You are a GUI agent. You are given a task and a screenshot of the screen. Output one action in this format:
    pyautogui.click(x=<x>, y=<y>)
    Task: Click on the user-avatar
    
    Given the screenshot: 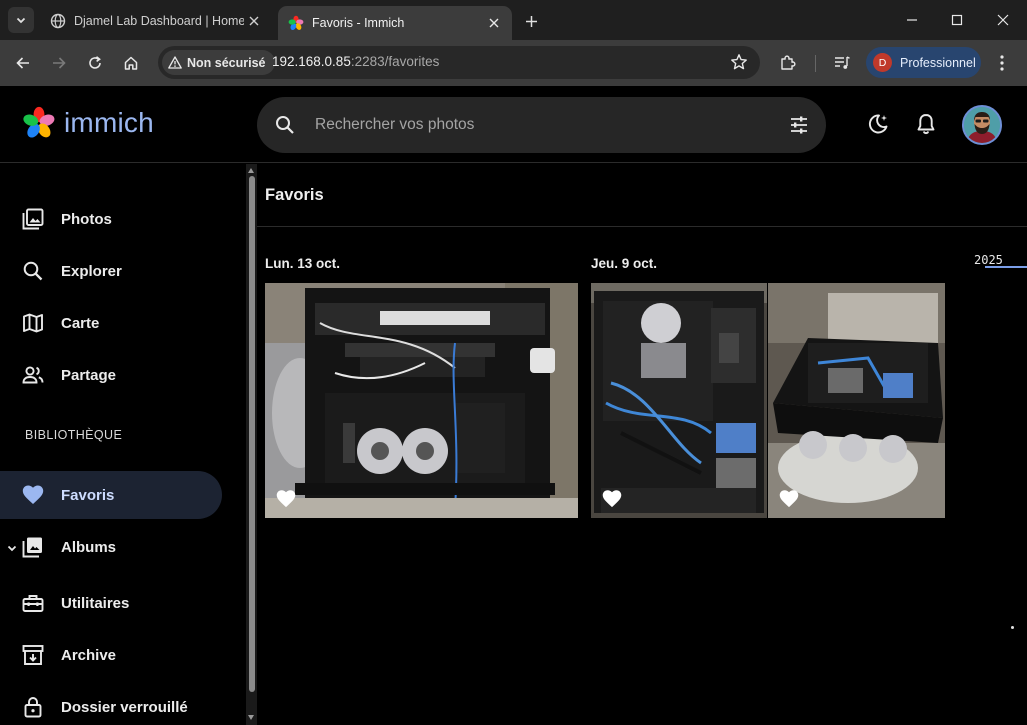 What is the action you would take?
    pyautogui.click(x=982, y=125)
    